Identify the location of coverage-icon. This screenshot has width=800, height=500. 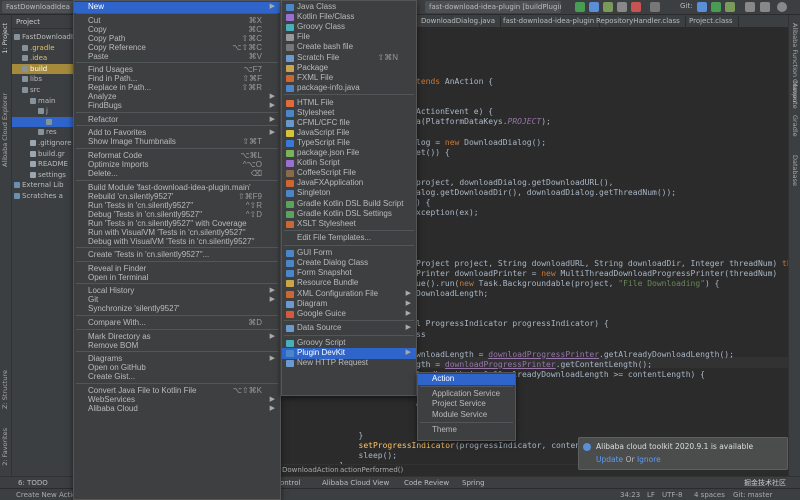
(608, 7).